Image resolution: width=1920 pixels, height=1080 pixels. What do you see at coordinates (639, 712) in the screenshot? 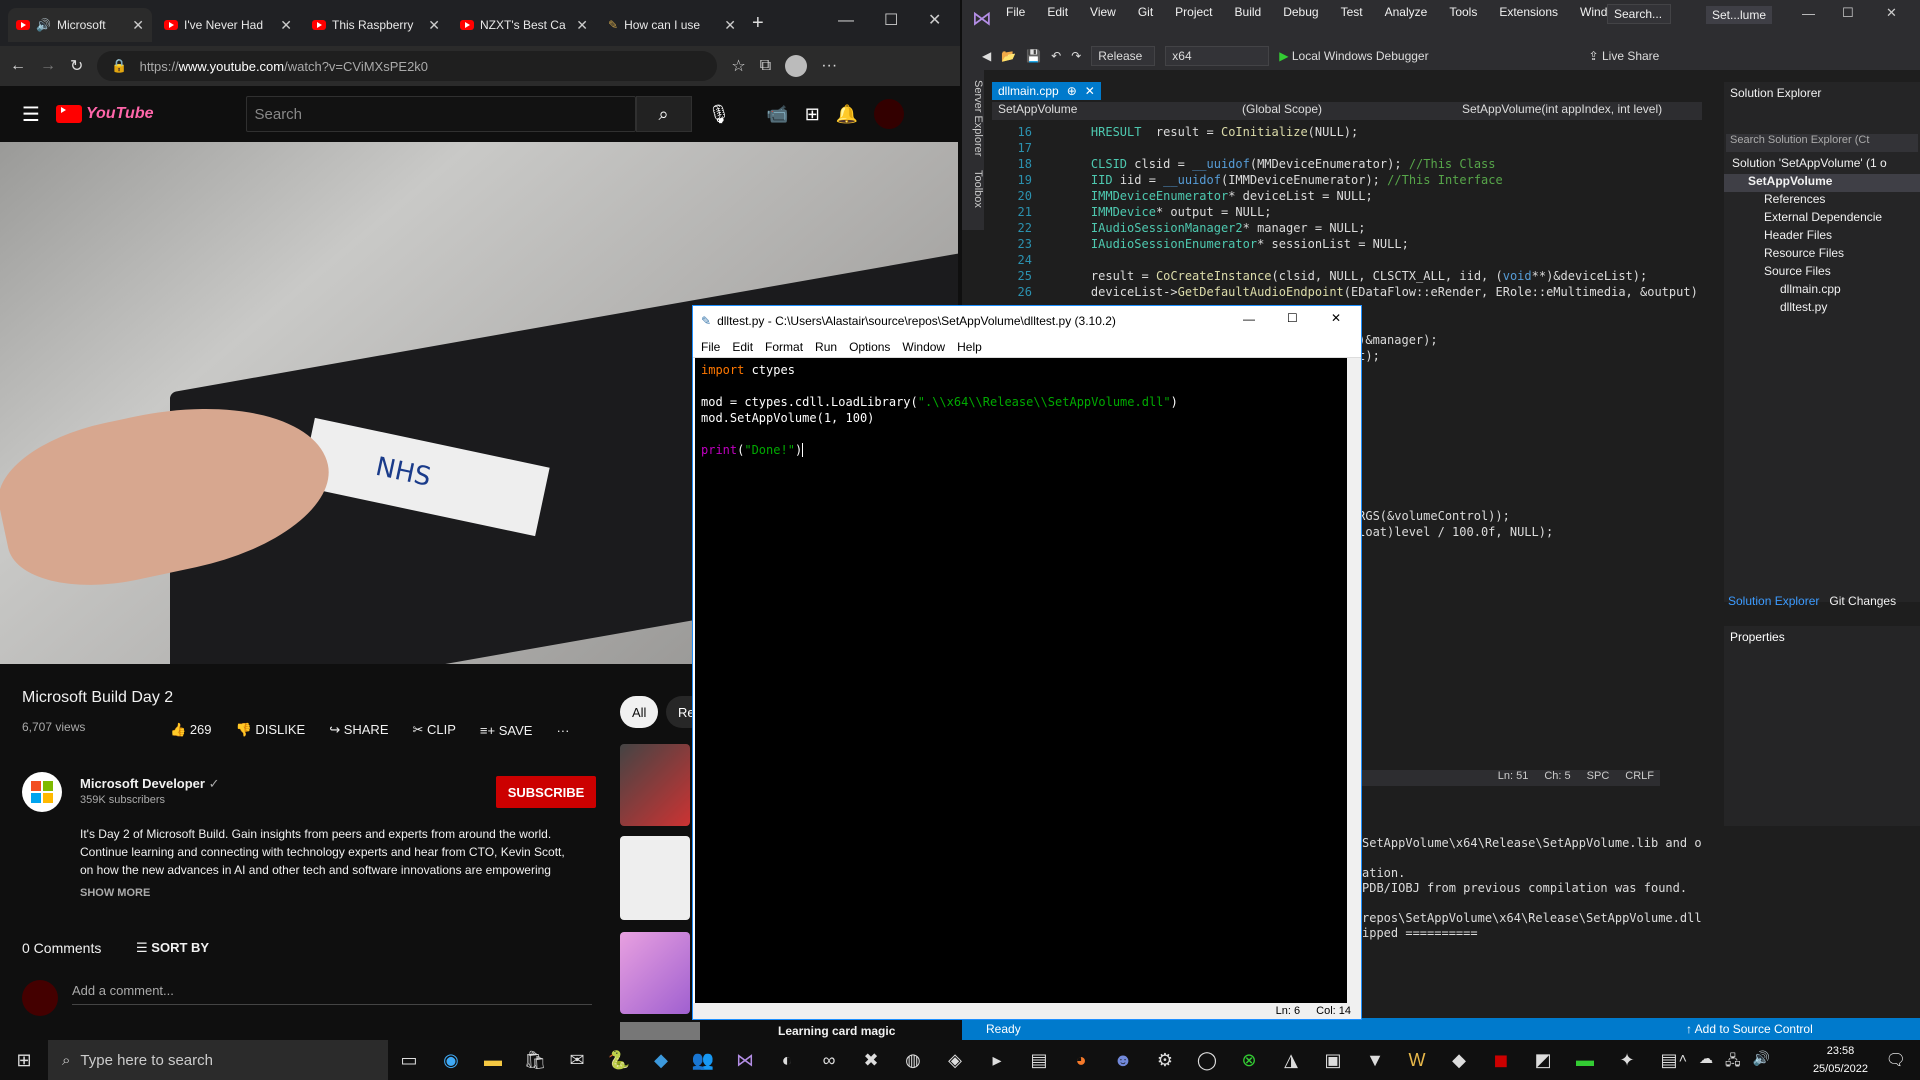
I see `chip-all: All` at bounding box center [639, 712].